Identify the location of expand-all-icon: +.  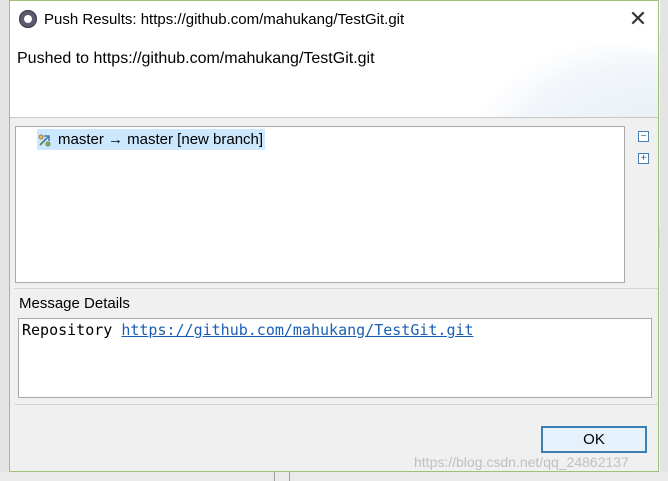
(643, 158).